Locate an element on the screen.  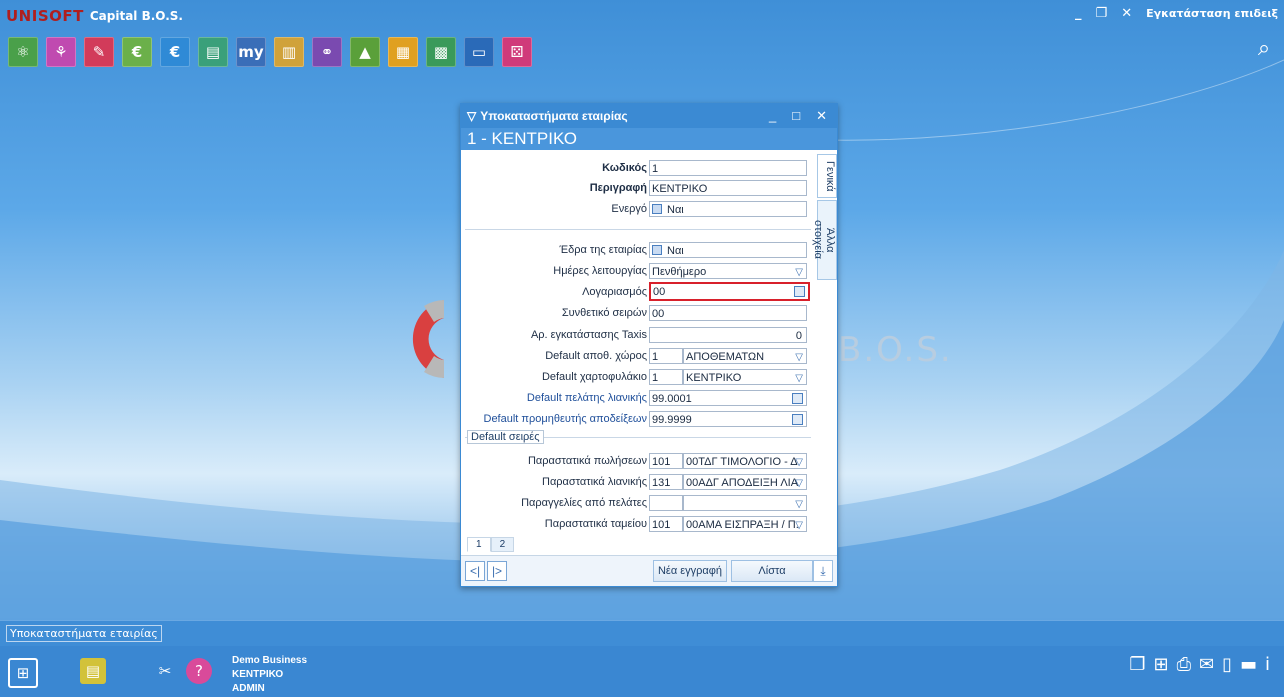
page-tabs: 1 2 is located at coordinates (491, 544).